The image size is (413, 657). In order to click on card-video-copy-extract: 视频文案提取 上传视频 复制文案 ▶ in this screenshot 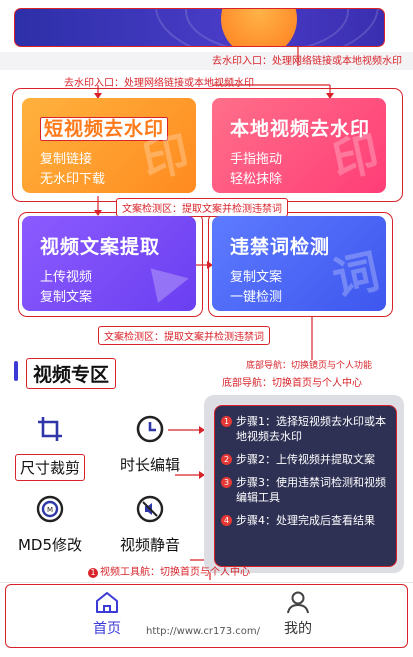, I will do `click(109, 263)`.